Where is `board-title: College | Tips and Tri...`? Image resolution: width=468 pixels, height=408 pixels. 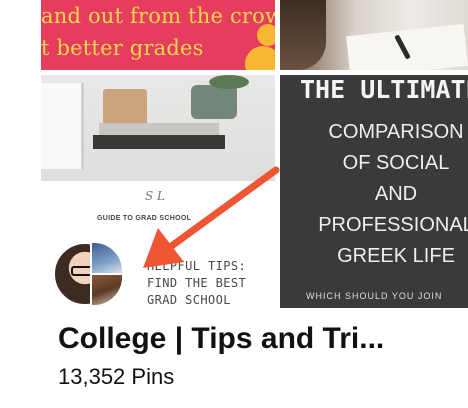 board-title: College | Tips and Tri... is located at coordinates (221, 339).